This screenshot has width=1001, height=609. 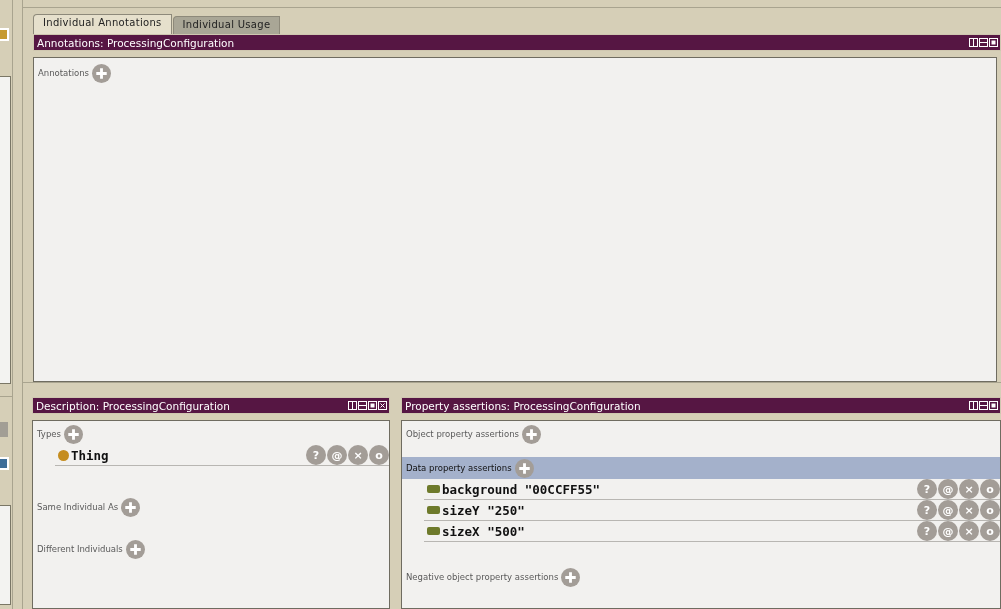 I want to click on section-label: Same Individual As, so click(x=78, y=507).